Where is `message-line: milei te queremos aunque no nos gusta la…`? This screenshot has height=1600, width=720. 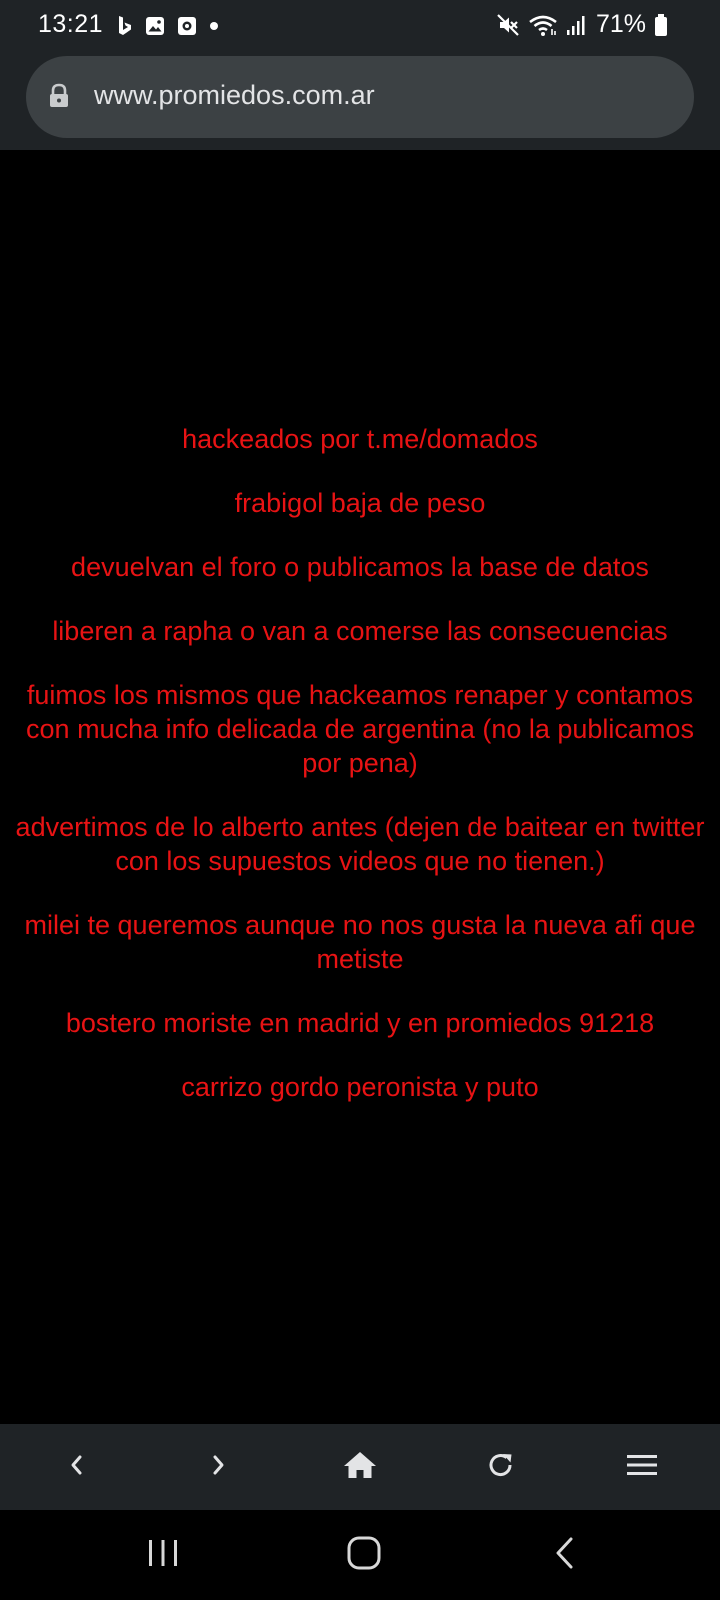 message-line: milei te queremos aunque no nos gusta la… is located at coordinates (360, 942).